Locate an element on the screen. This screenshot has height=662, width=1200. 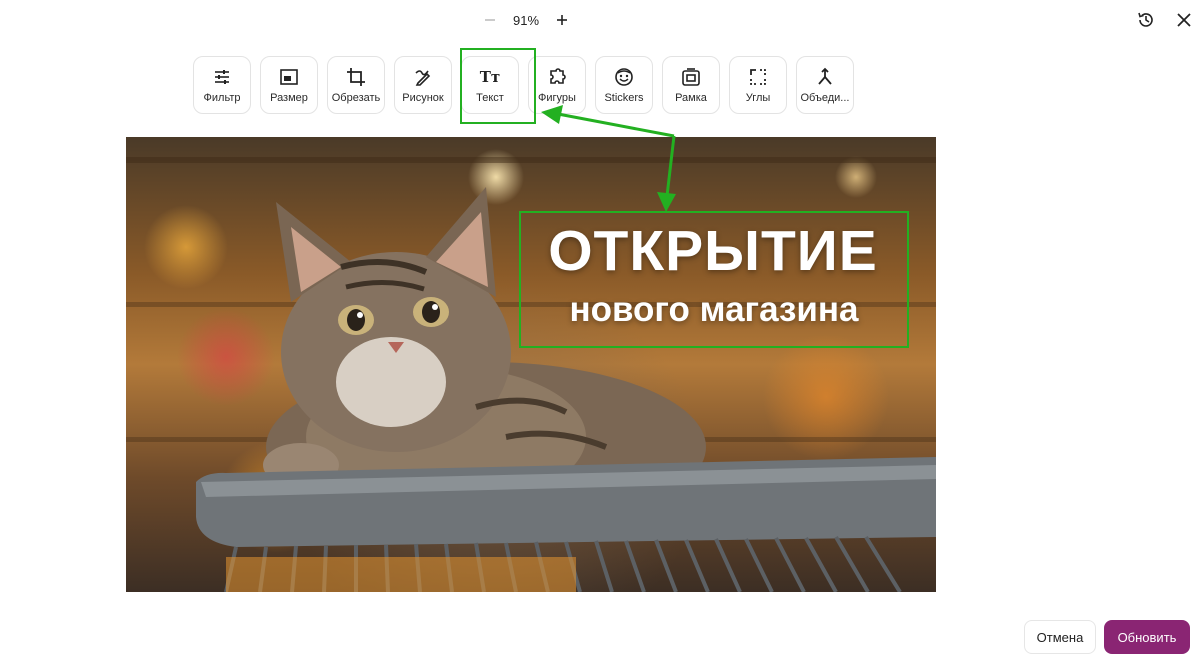
tool-label: Углы is located at coordinates (758, 98).